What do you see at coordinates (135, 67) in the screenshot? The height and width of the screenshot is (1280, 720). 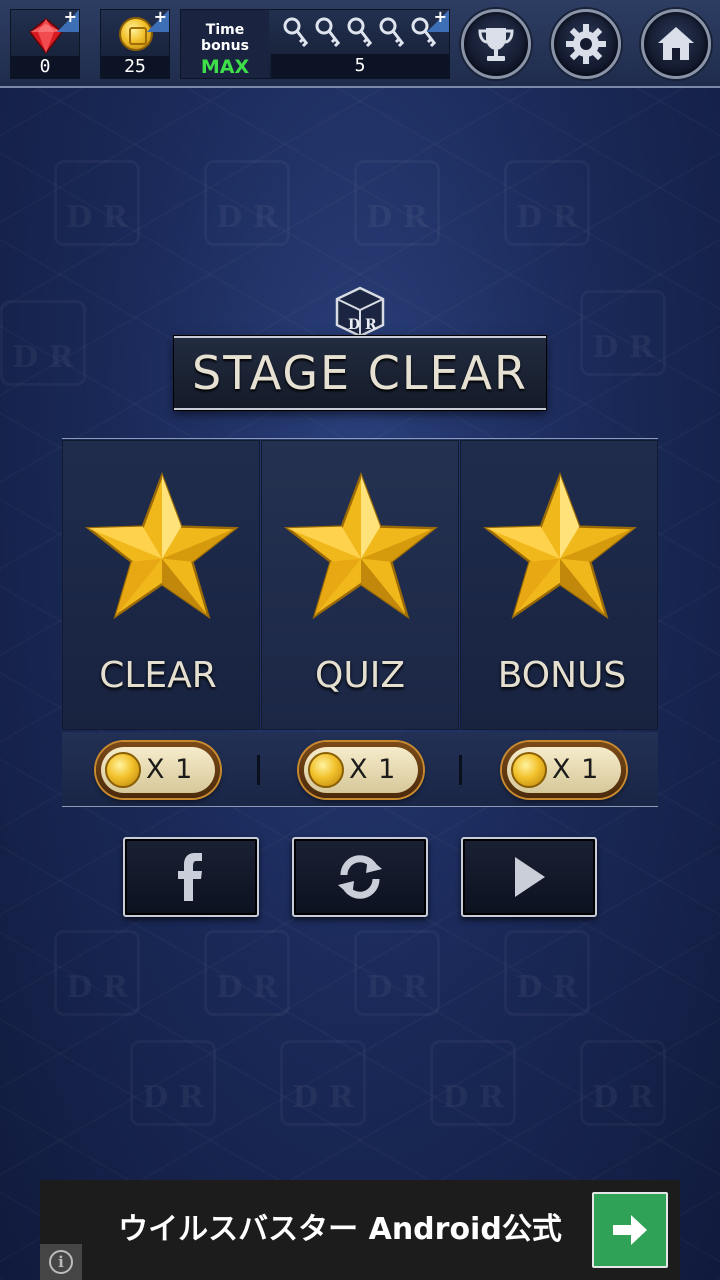 I see `coin-count: 25` at bounding box center [135, 67].